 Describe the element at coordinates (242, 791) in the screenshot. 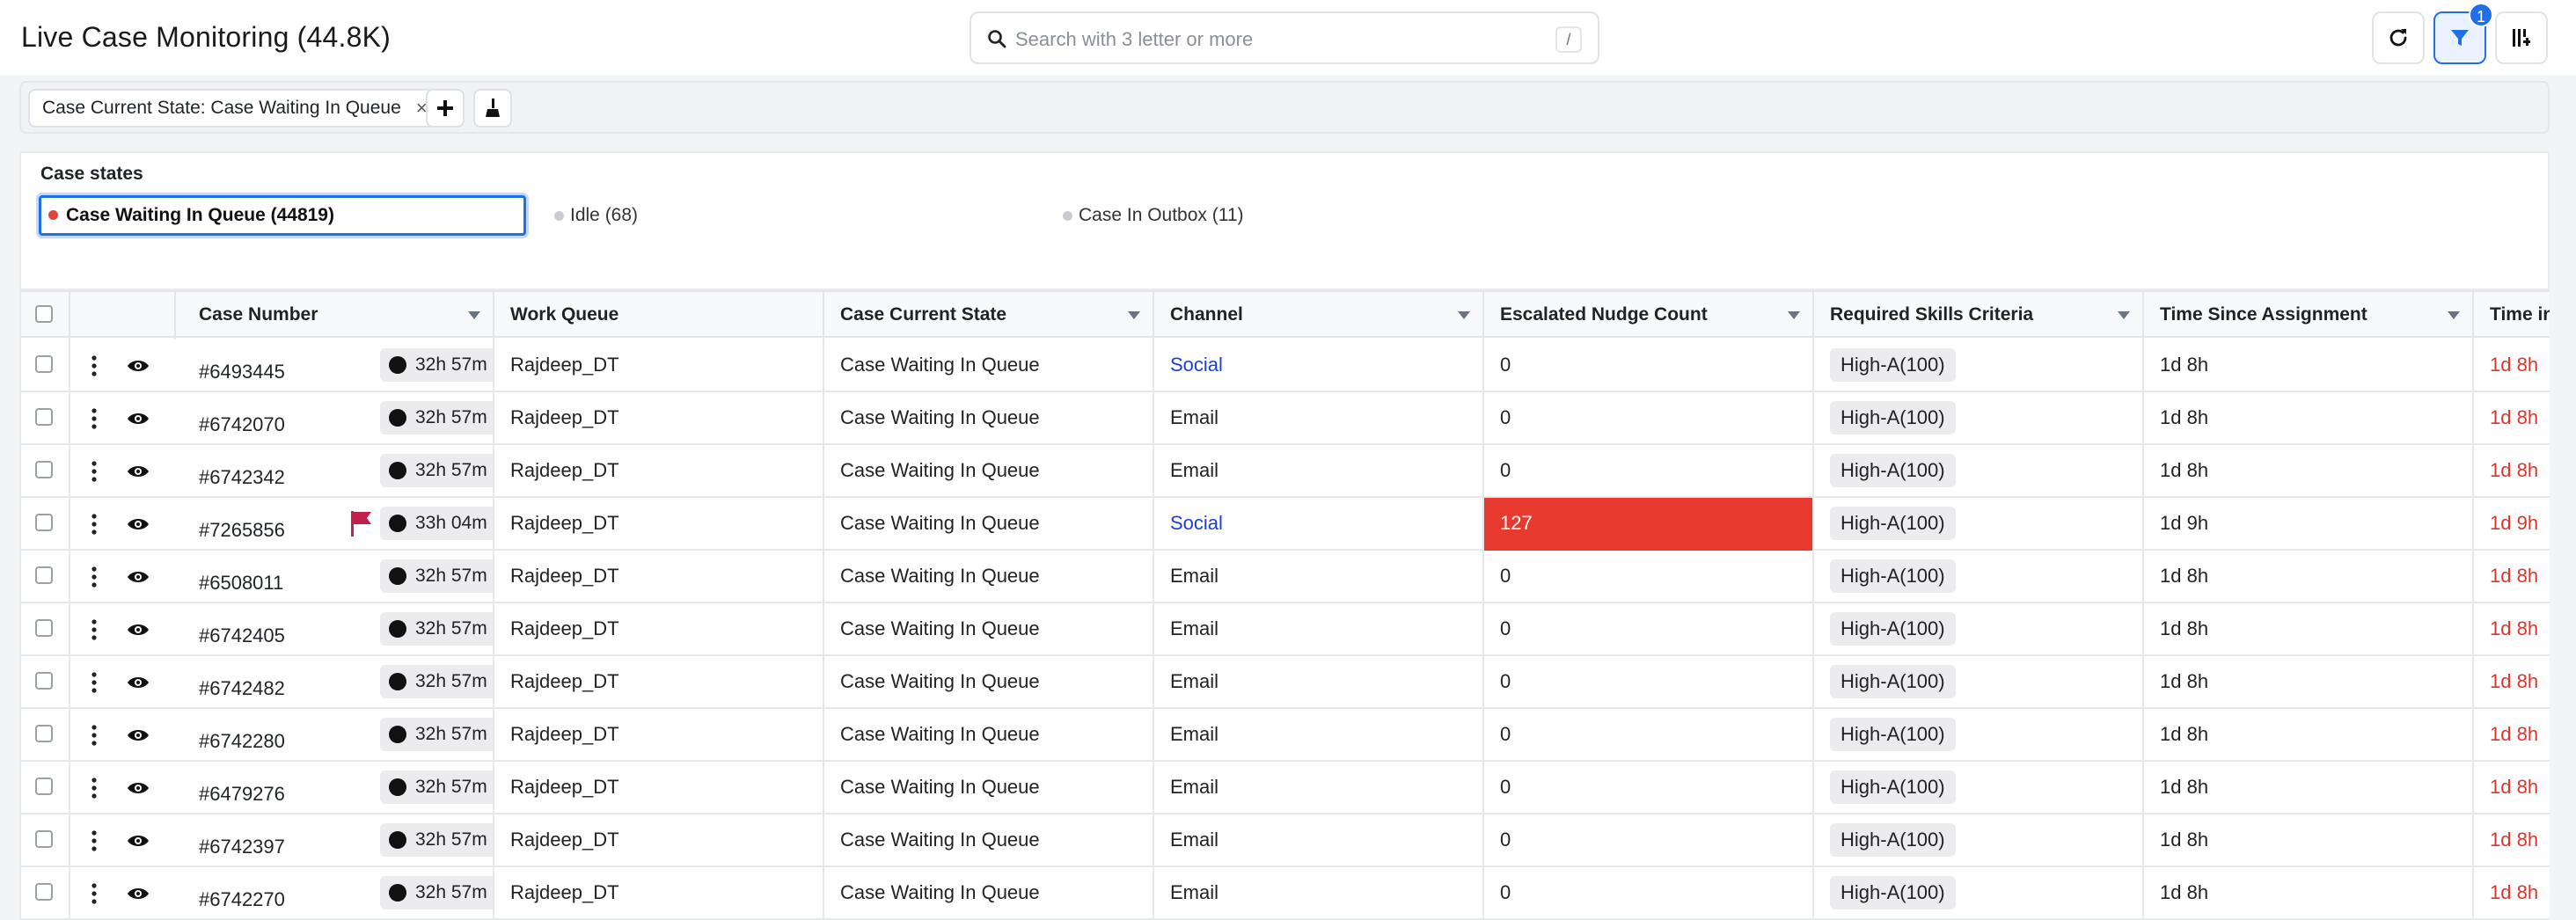

I see `case-number-link: #6479276` at that location.